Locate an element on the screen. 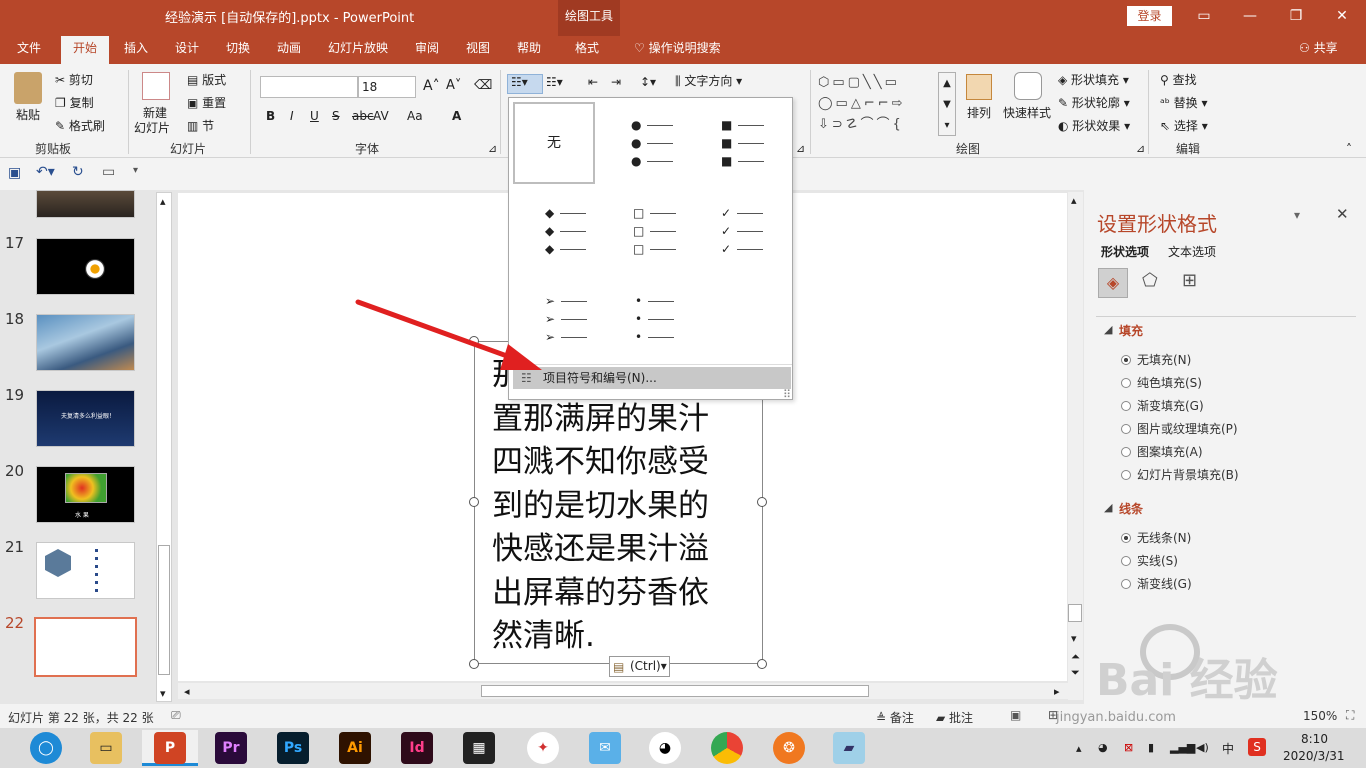  chat-bird-icon: ✉ is located at coordinates (605, 748).